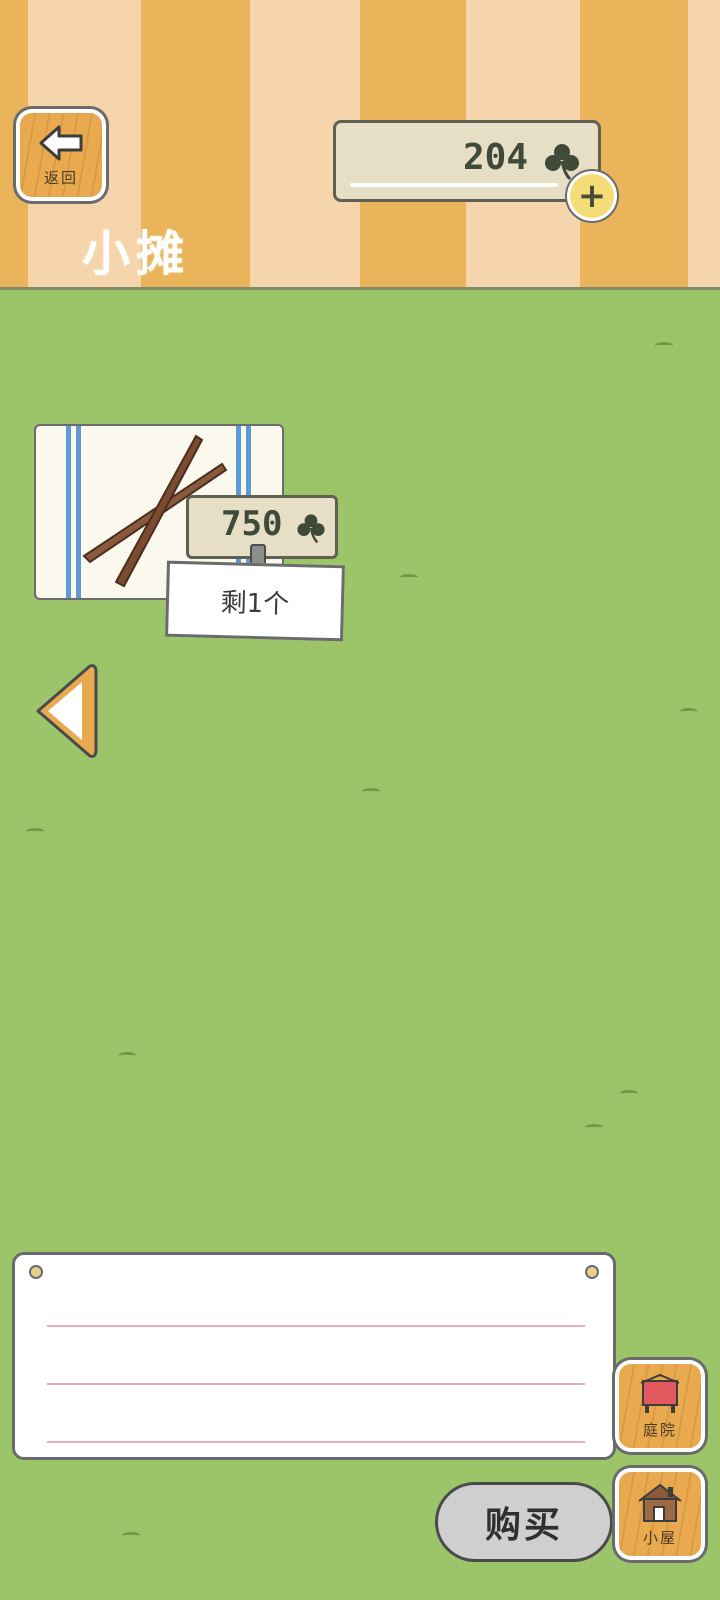 Image resolution: width=720 pixels, height=1600 pixels. What do you see at coordinates (252, 524) in the screenshot?
I see `item-price: 750` at bounding box center [252, 524].